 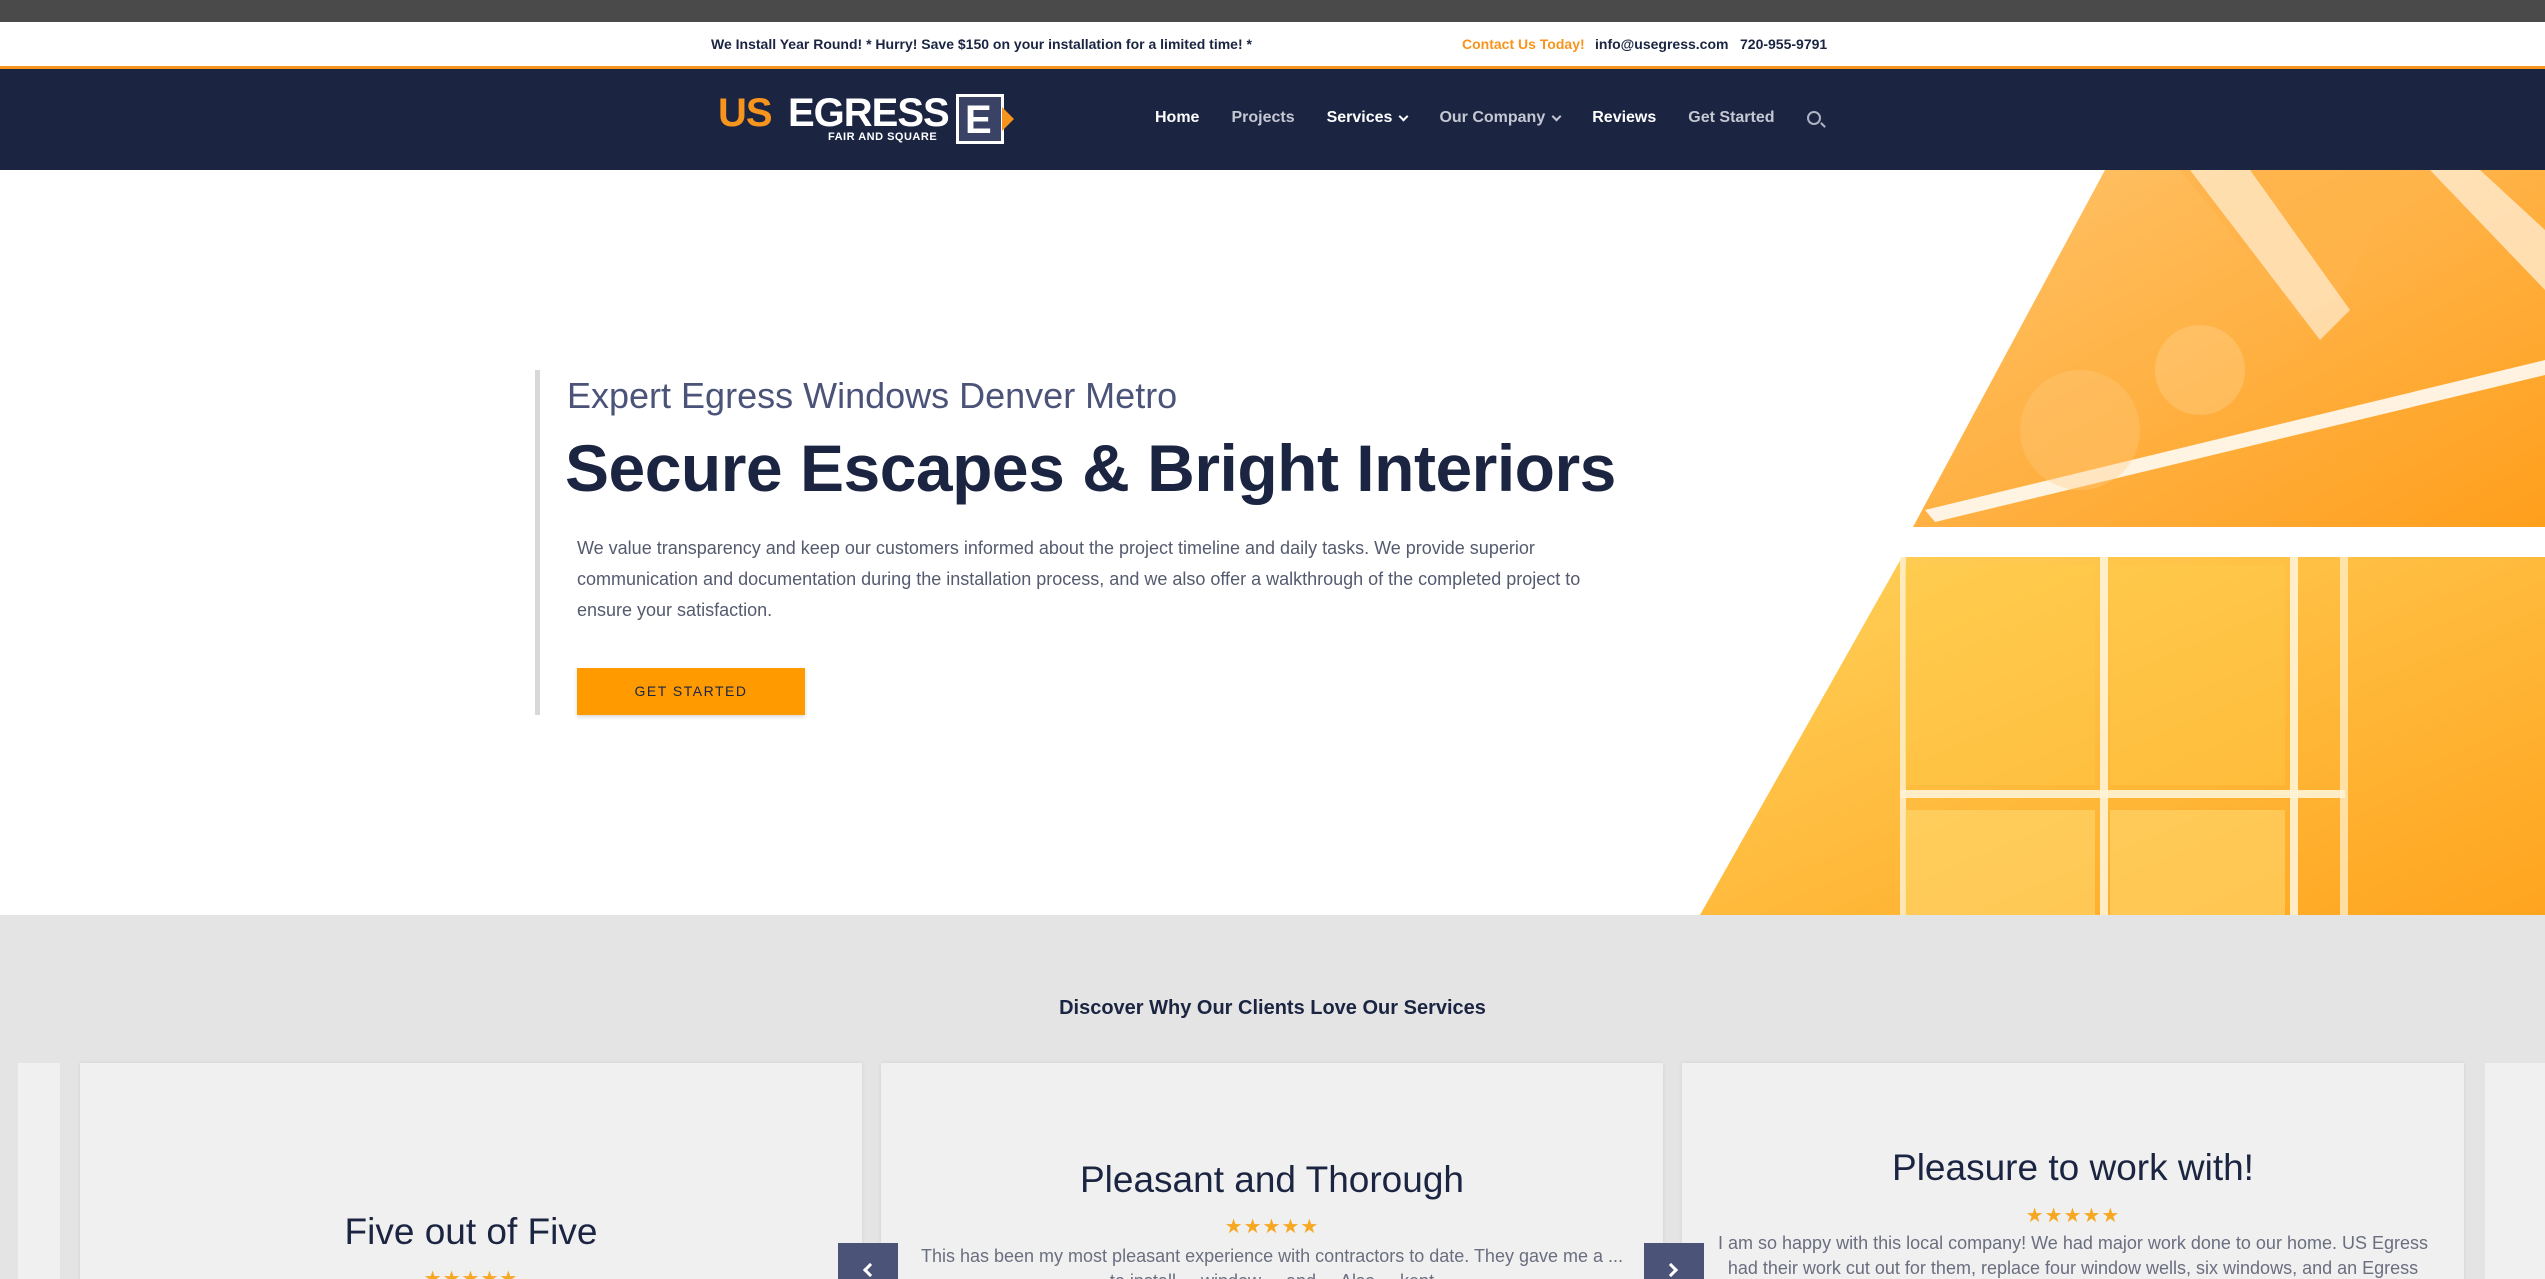 What do you see at coordinates (745, 113) in the screenshot?
I see `logo-us: US` at bounding box center [745, 113].